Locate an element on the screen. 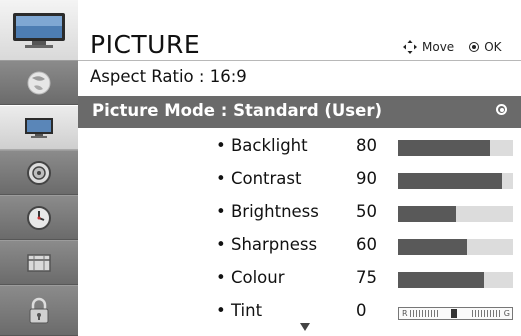 Image resolution: width=521 pixels, height=336 pixels. scroll-down-arrow-icon is located at coordinates (305, 327).